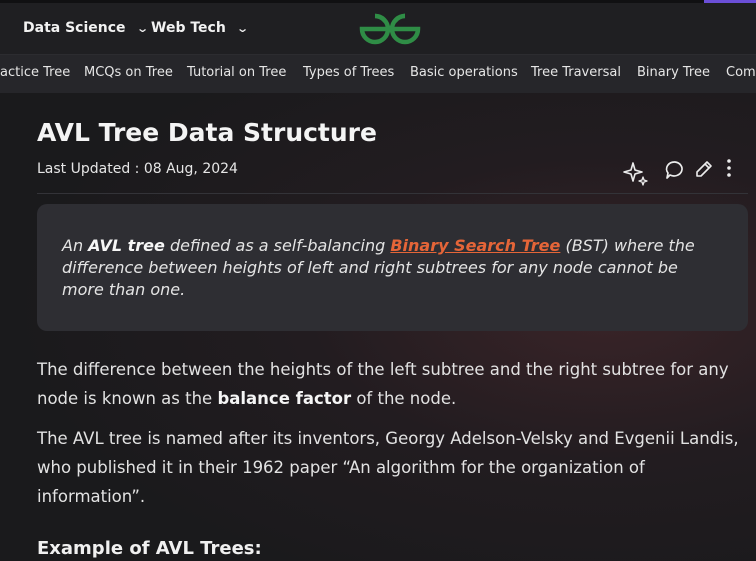  What do you see at coordinates (352, 1) in the screenshot?
I see `top-strip` at bounding box center [352, 1].